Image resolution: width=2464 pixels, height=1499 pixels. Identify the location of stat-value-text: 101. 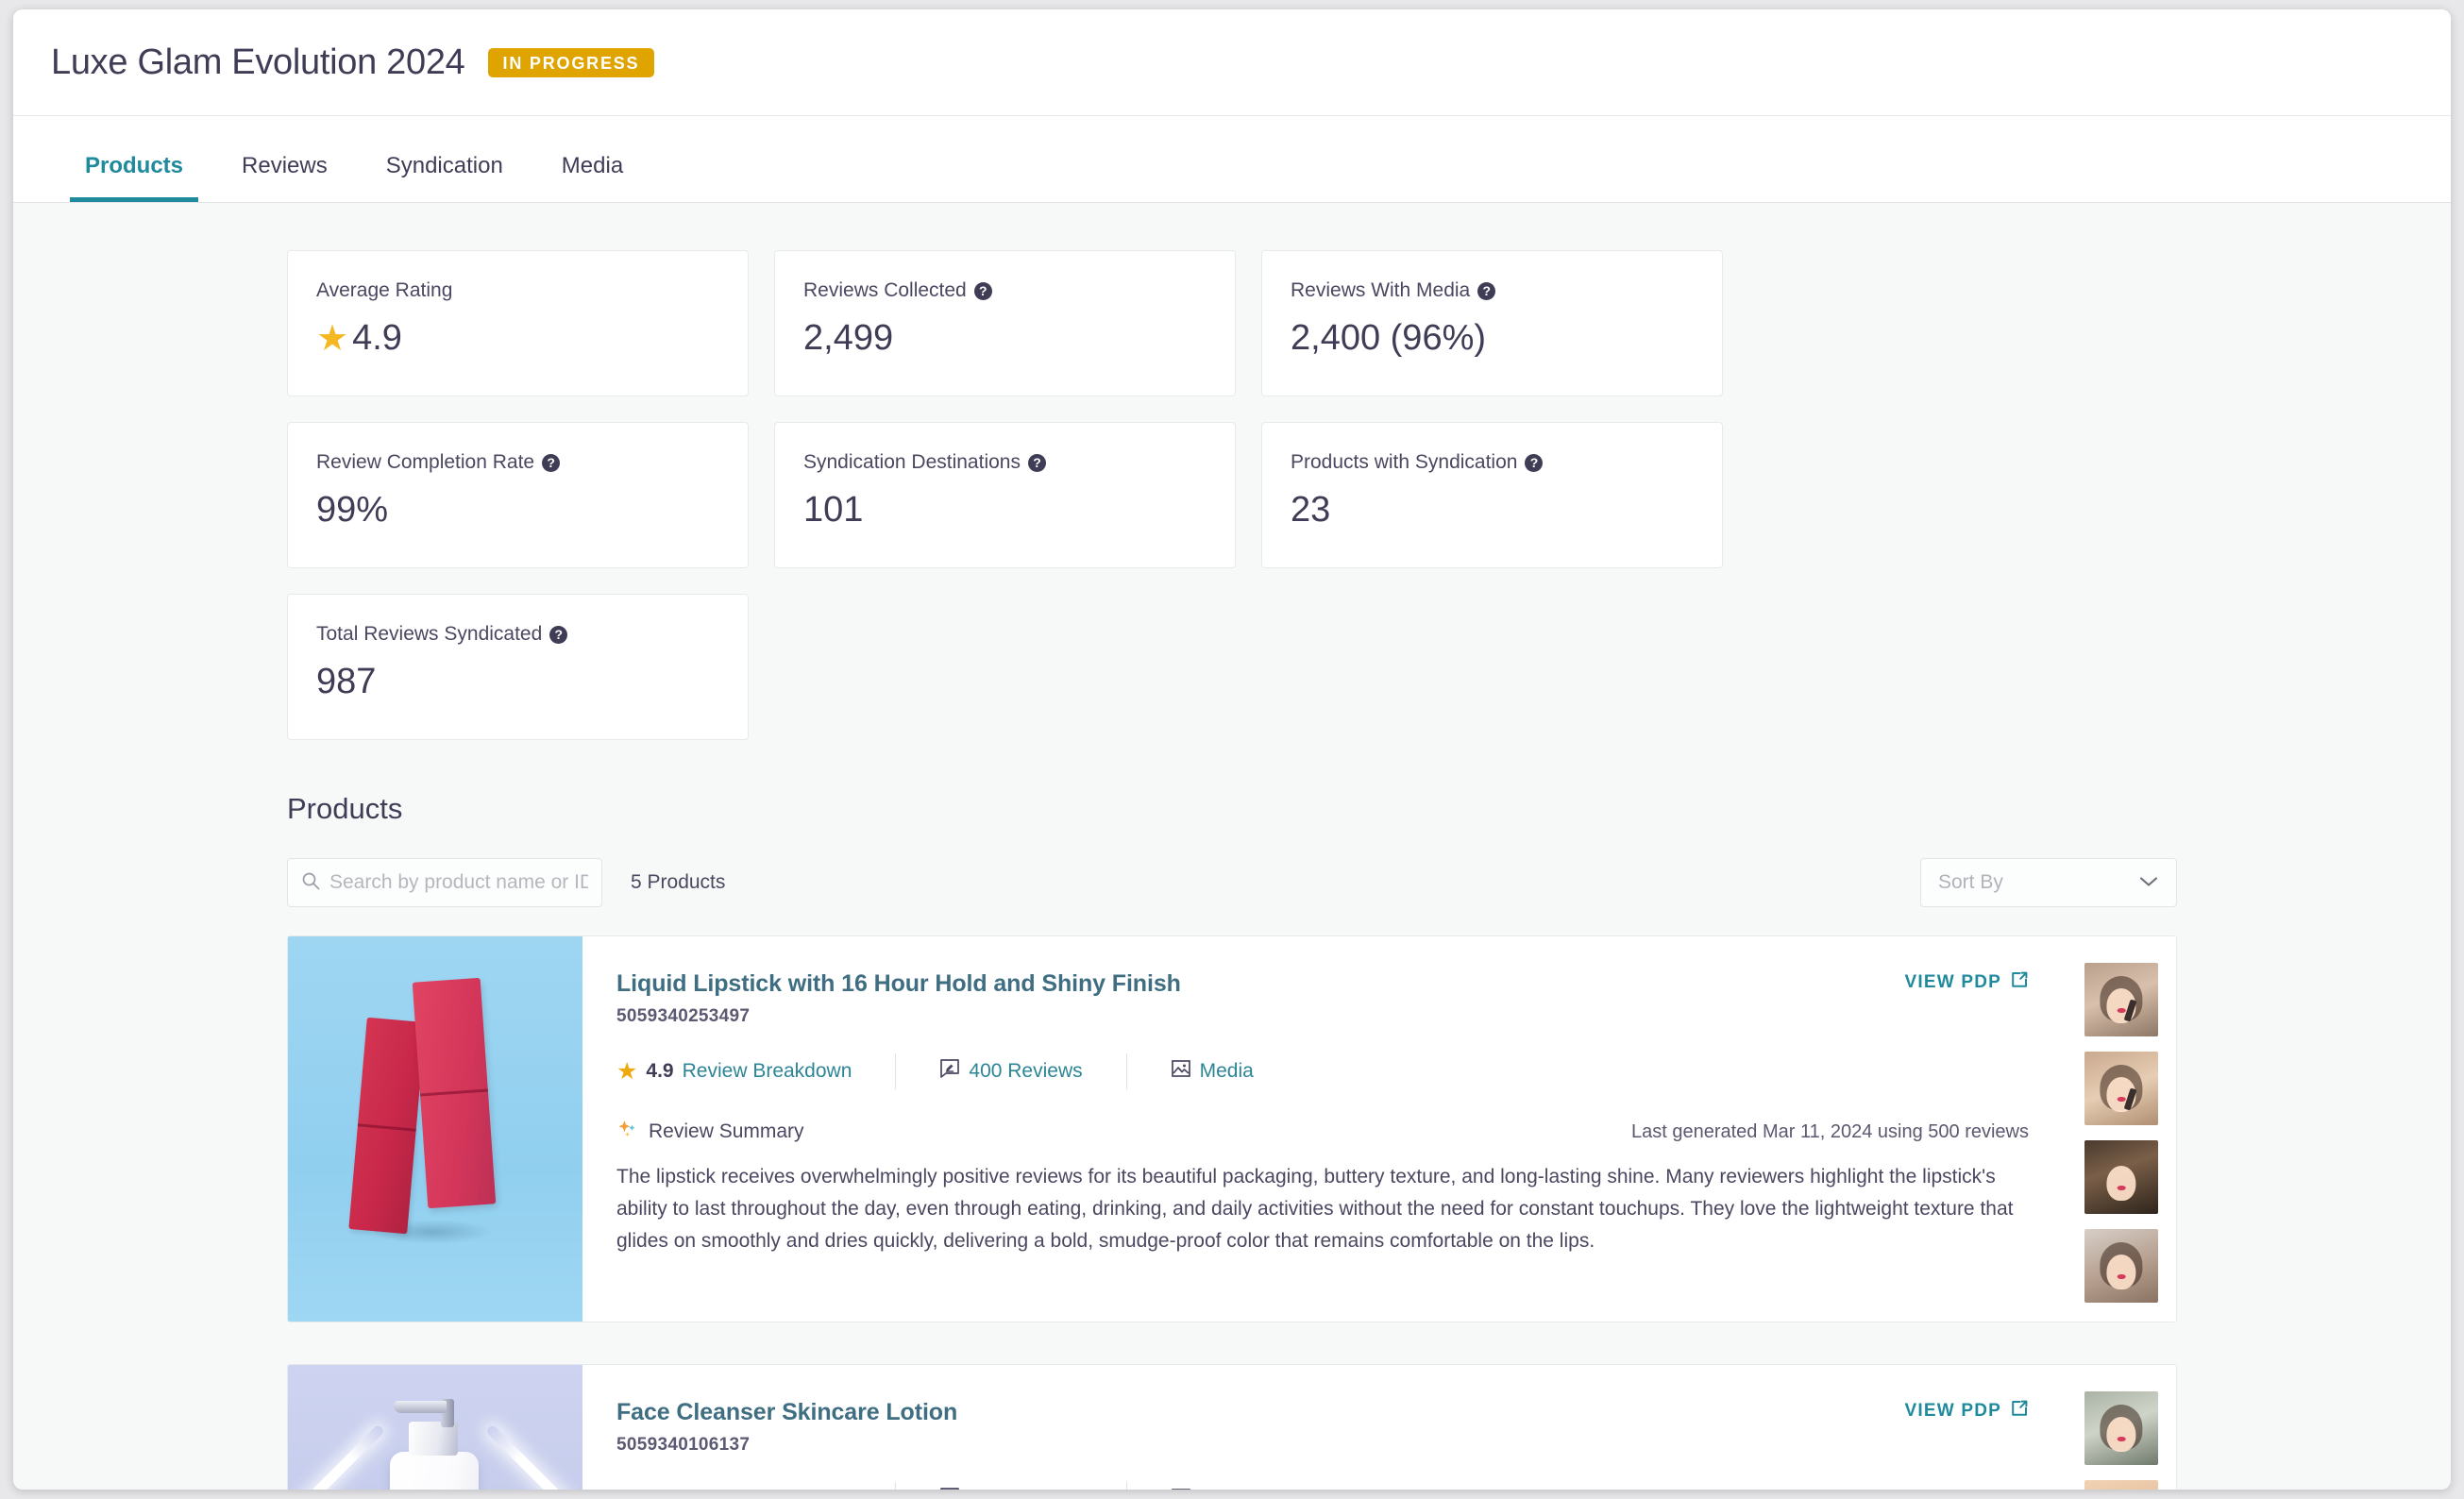
(833, 510).